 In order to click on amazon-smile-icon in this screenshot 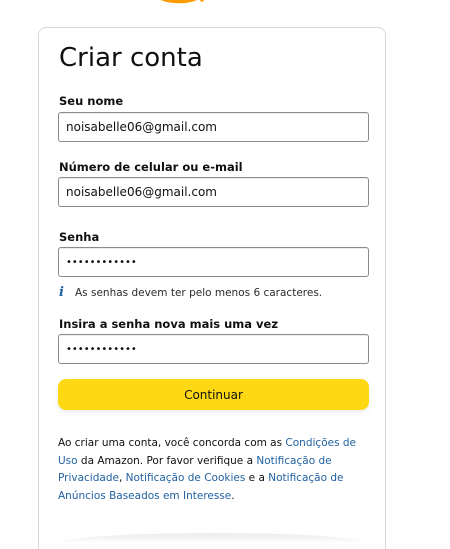, I will do `click(178, 4)`.